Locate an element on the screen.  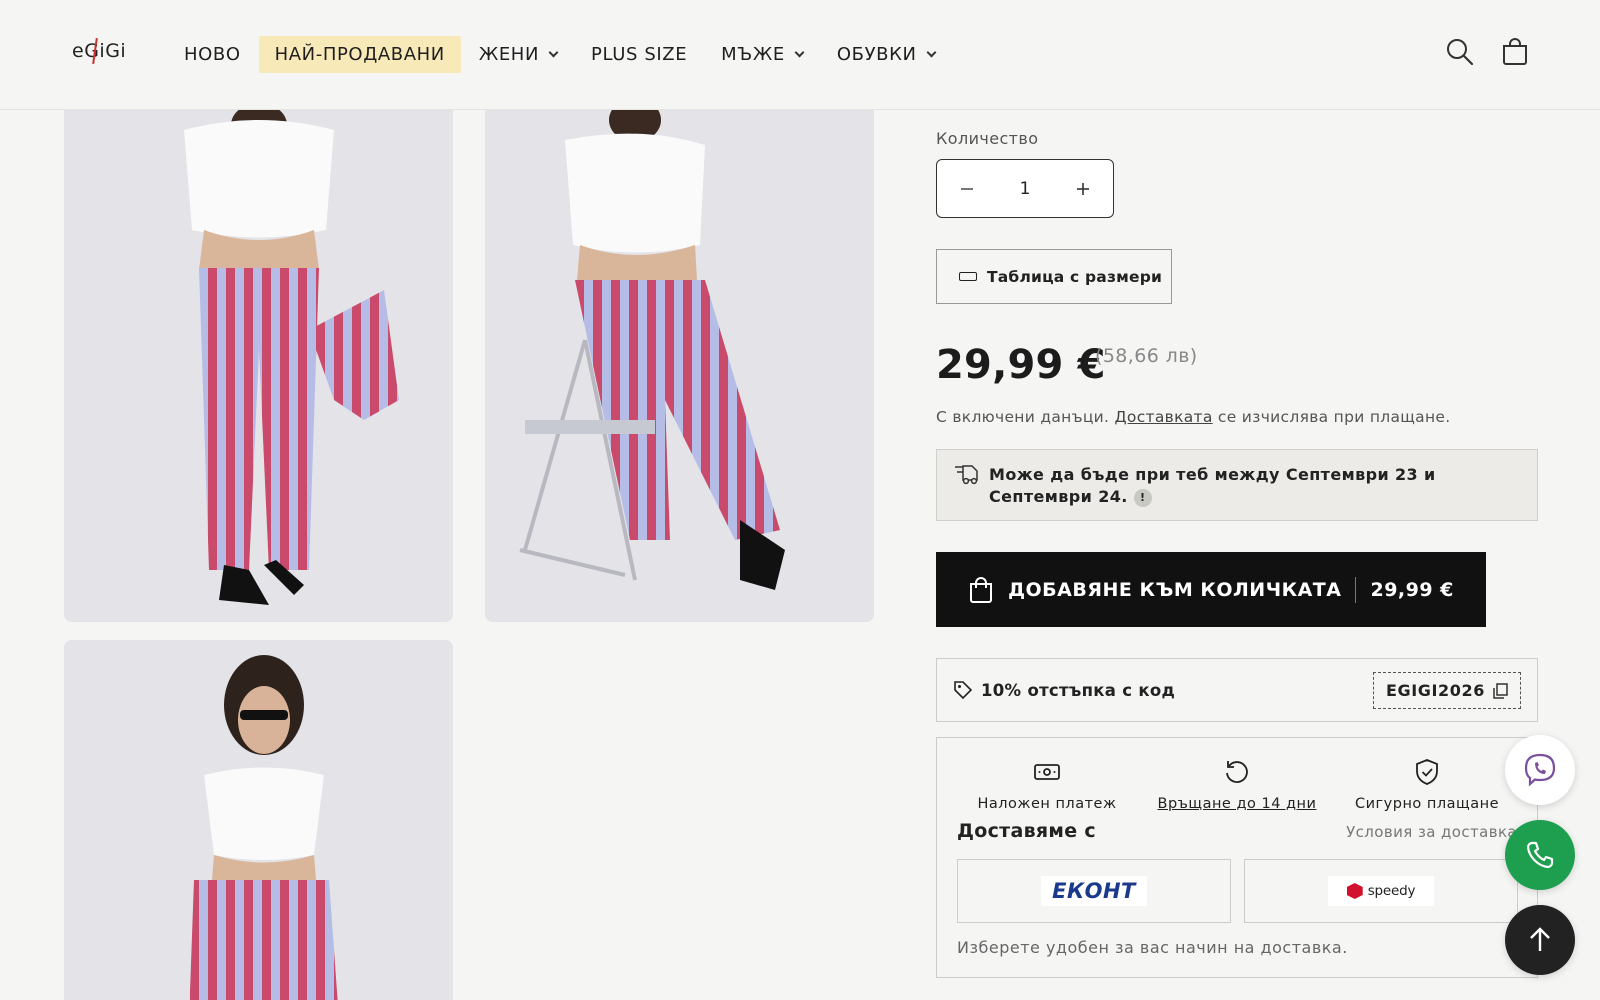
shipping-conditions-link: Условия за доставка is located at coordinates (1431, 832).